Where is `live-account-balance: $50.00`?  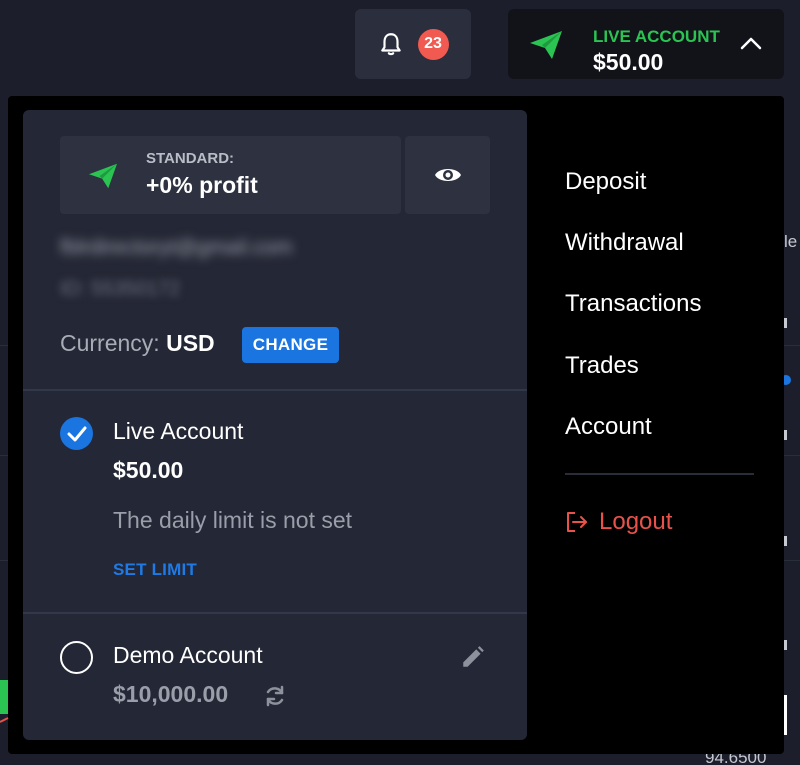 live-account-balance: $50.00 is located at coordinates (148, 470).